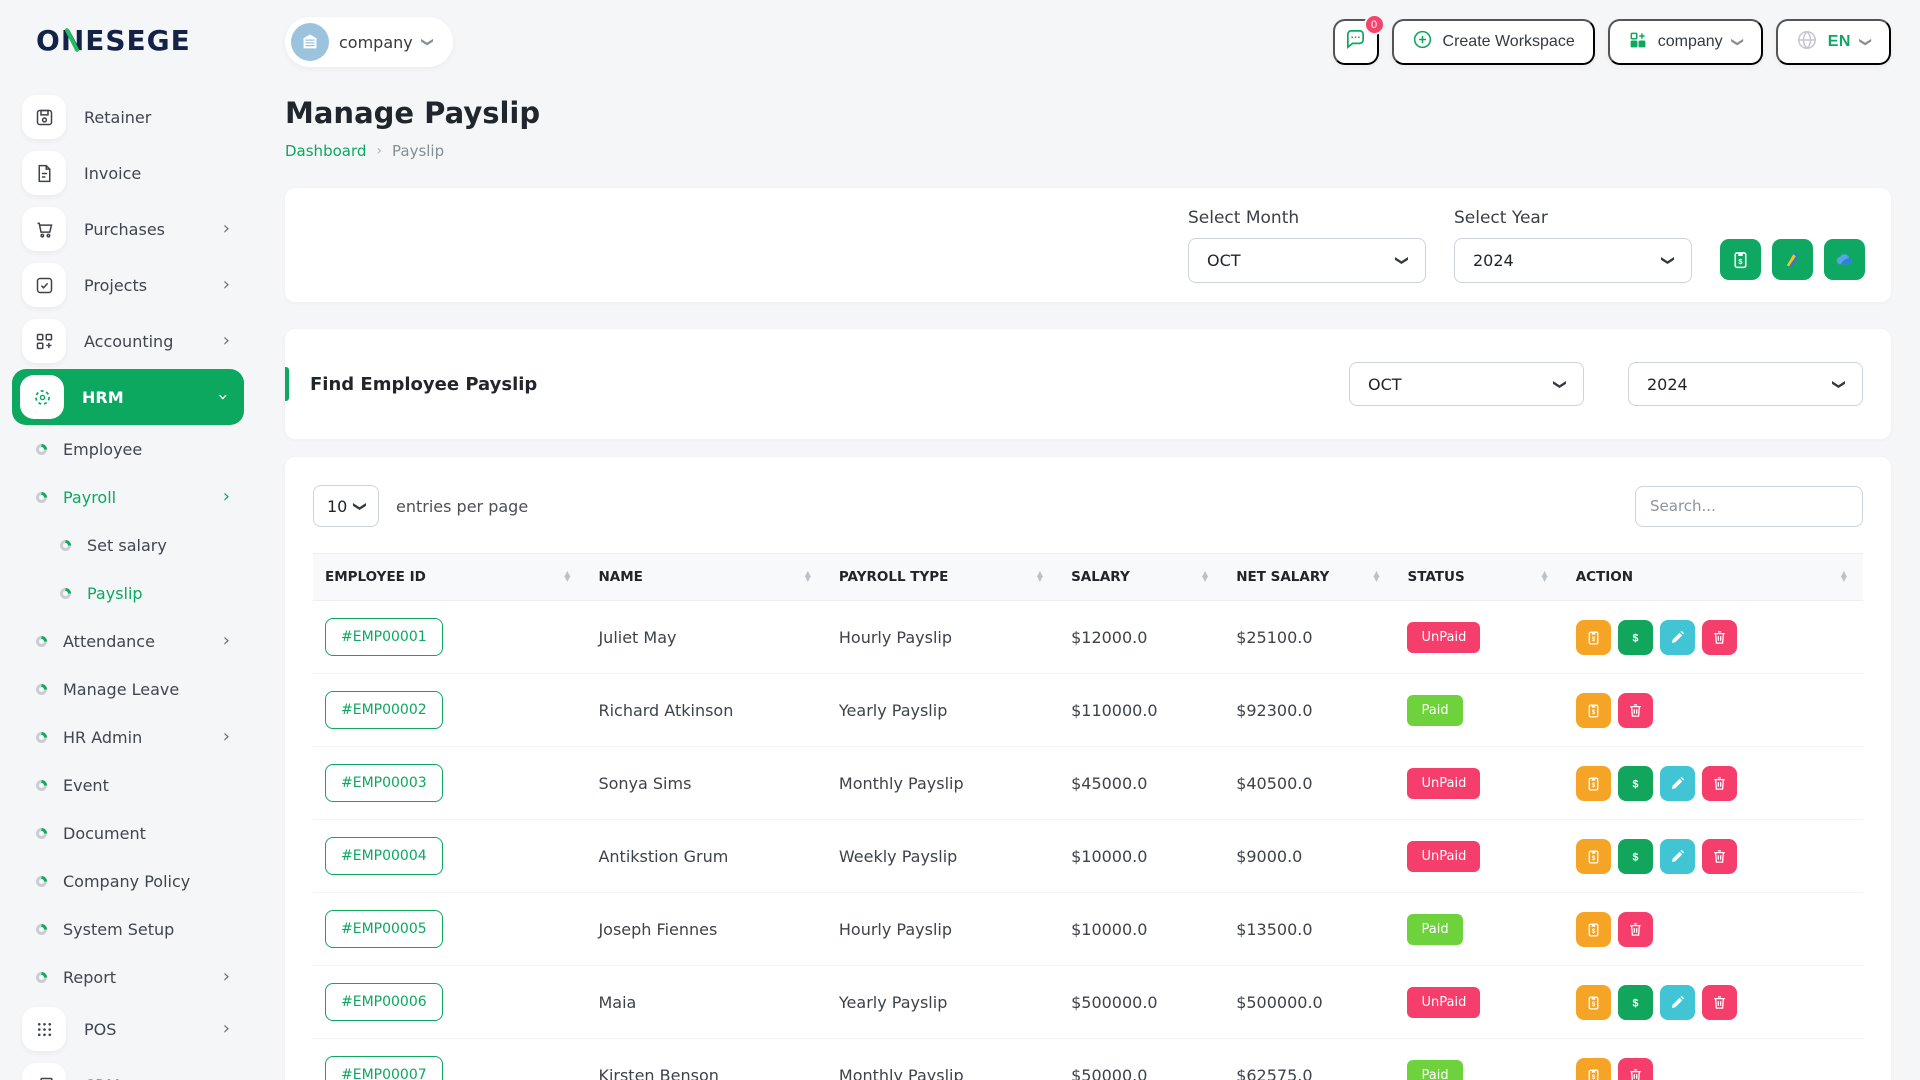 The height and width of the screenshot is (1080, 1920). What do you see at coordinates (128, 641) in the screenshot?
I see `sidebar-item-attendance: Attendance ›` at bounding box center [128, 641].